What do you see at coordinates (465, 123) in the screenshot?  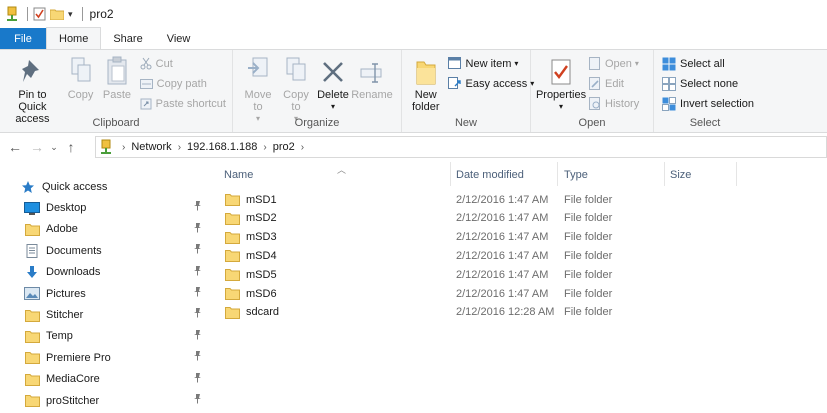 I see `new-group-label: New` at bounding box center [465, 123].